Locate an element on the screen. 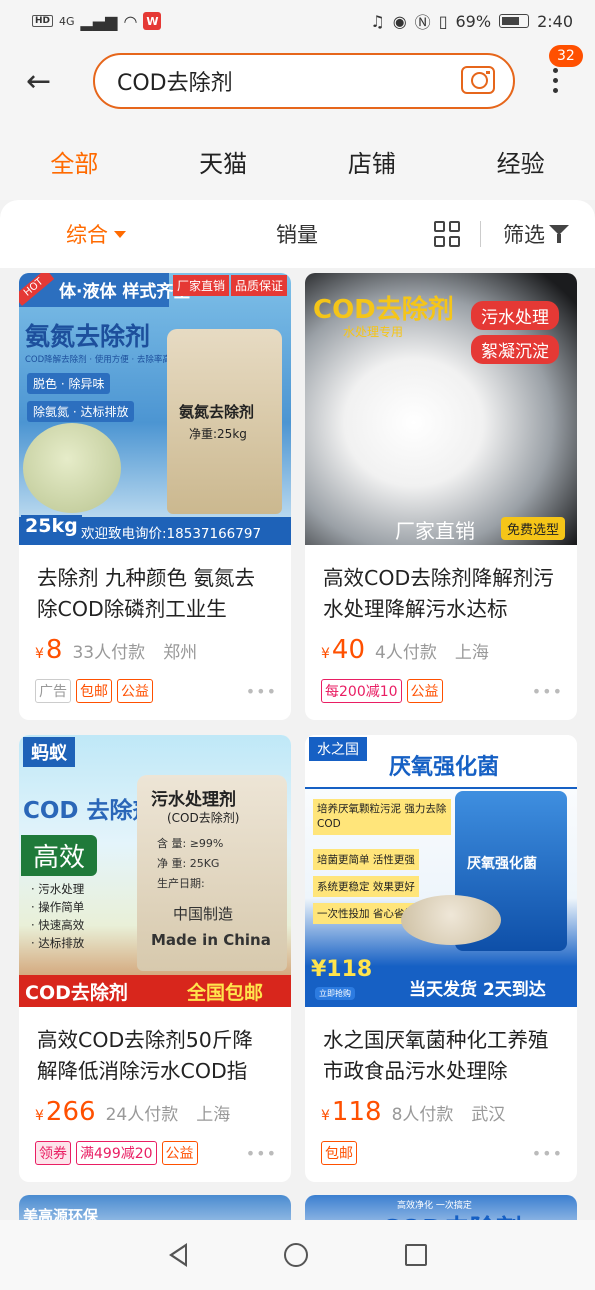  discount-tag: 满499减20 is located at coordinates (116, 1153).